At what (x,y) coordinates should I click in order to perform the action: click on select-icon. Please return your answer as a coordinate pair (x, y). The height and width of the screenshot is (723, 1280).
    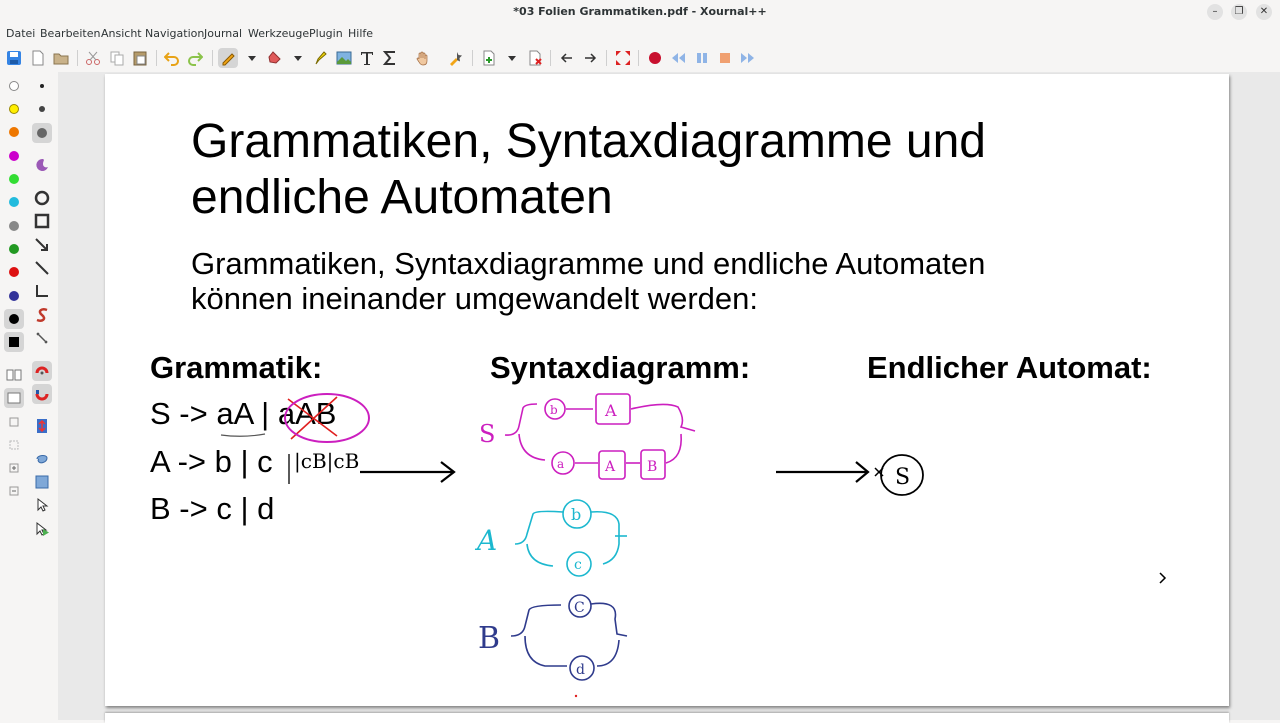
    Looking at the image, I should click on (456, 58).